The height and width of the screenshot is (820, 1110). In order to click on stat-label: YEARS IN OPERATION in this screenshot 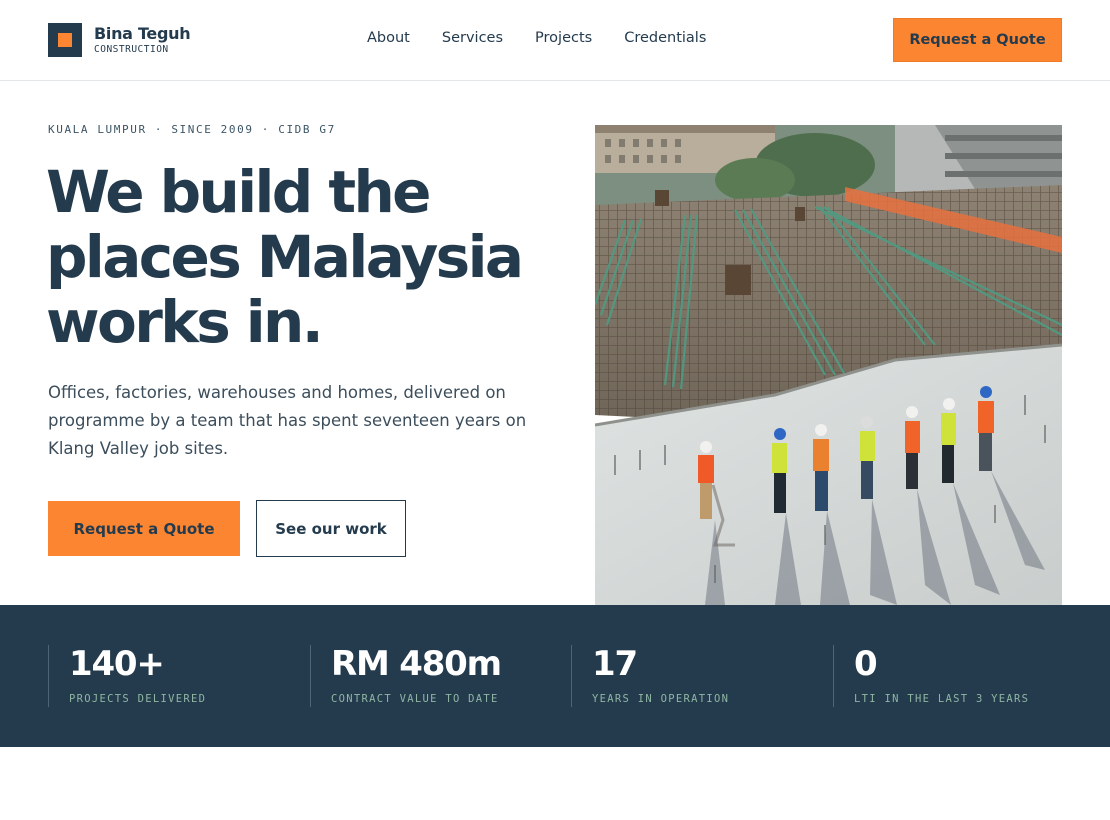, I will do `click(661, 699)`.